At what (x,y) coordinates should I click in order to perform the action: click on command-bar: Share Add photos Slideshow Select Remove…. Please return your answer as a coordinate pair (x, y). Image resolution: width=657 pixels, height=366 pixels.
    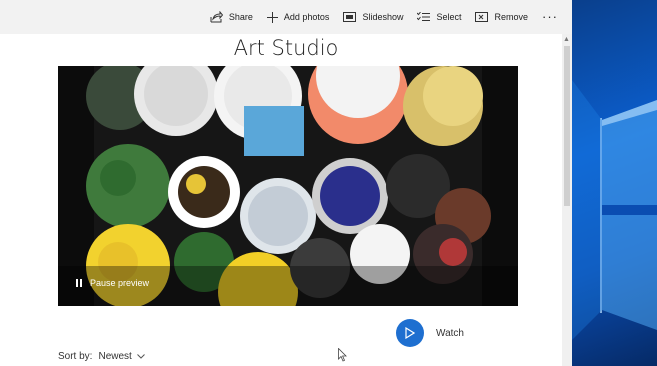
    Looking at the image, I should click on (377, 17).